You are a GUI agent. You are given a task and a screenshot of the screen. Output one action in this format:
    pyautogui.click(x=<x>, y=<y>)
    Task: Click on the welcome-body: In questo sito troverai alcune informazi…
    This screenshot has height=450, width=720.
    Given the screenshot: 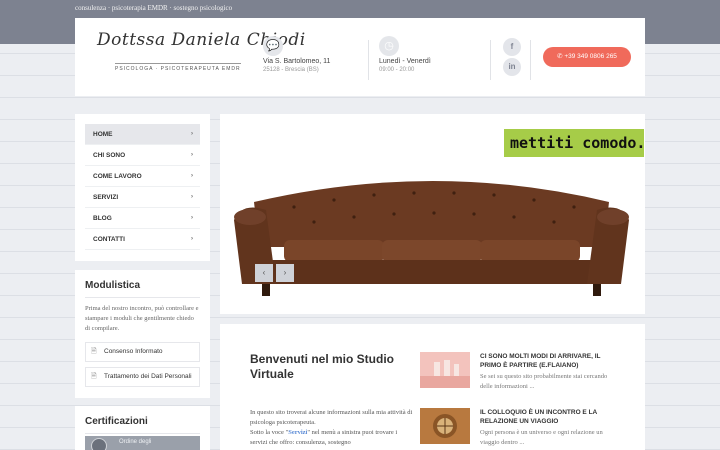 What is the action you would take?
    pyautogui.click(x=332, y=428)
    